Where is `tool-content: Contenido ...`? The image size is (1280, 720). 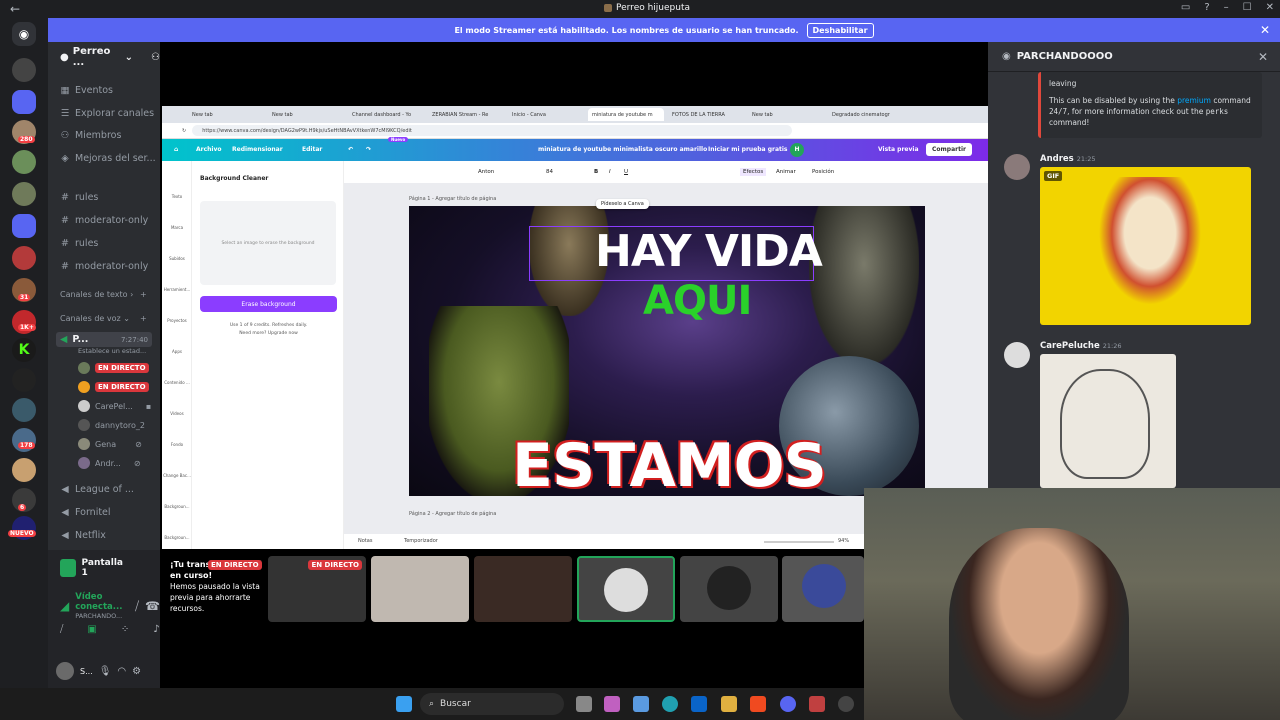 tool-content: Contenido ... is located at coordinates (177, 382).